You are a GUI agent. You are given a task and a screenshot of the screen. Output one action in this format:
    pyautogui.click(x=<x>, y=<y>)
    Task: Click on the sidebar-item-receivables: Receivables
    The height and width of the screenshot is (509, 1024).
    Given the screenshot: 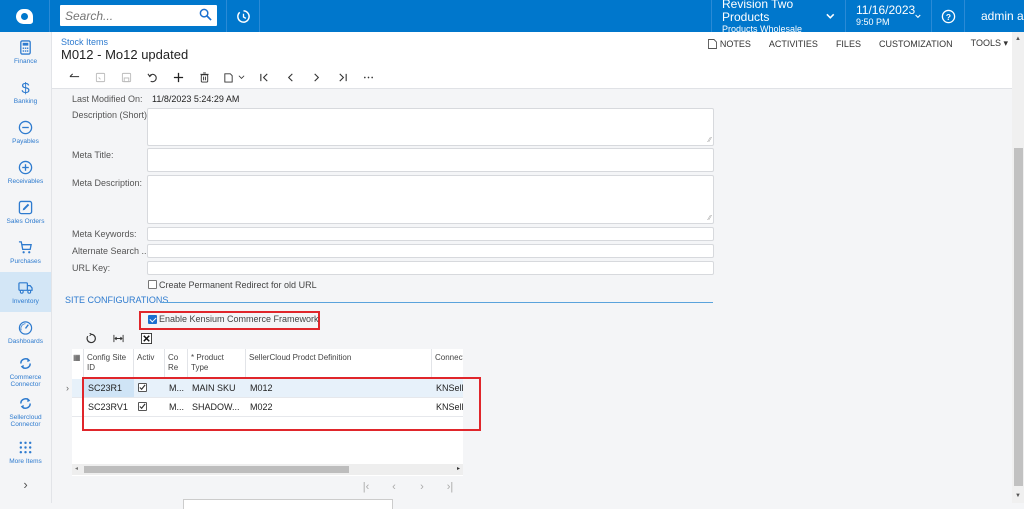 What is the action you would take?
    pyautogui.click(x=25, y=172)
    